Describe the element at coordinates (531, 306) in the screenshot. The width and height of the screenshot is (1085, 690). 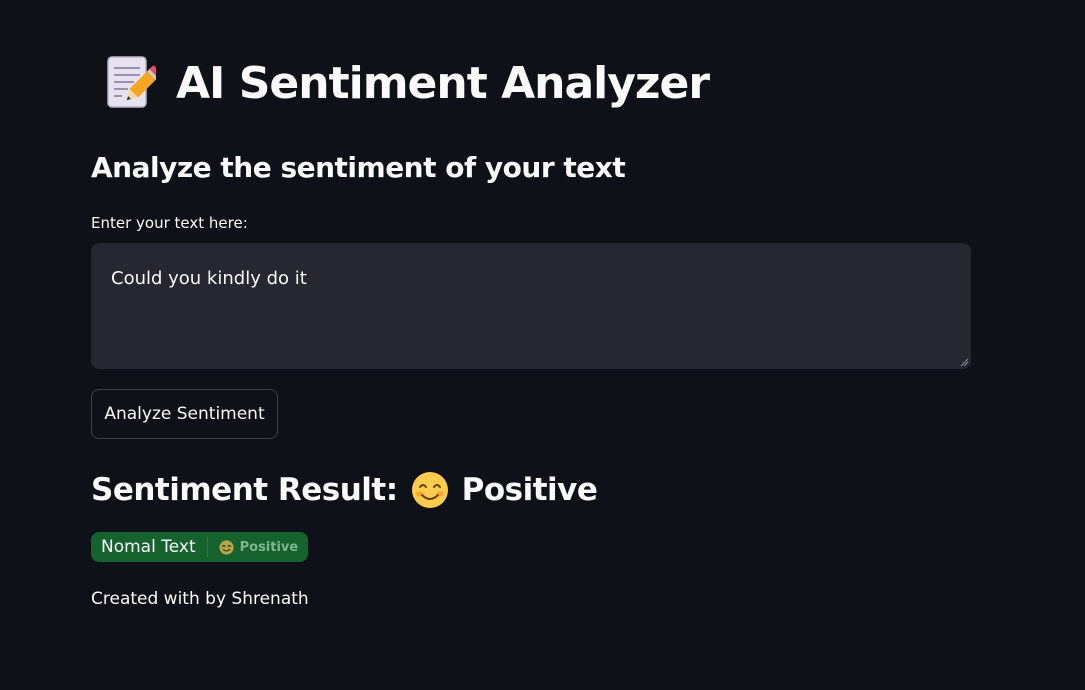
I see `text-input-area: Could you kindly do it` at that location.